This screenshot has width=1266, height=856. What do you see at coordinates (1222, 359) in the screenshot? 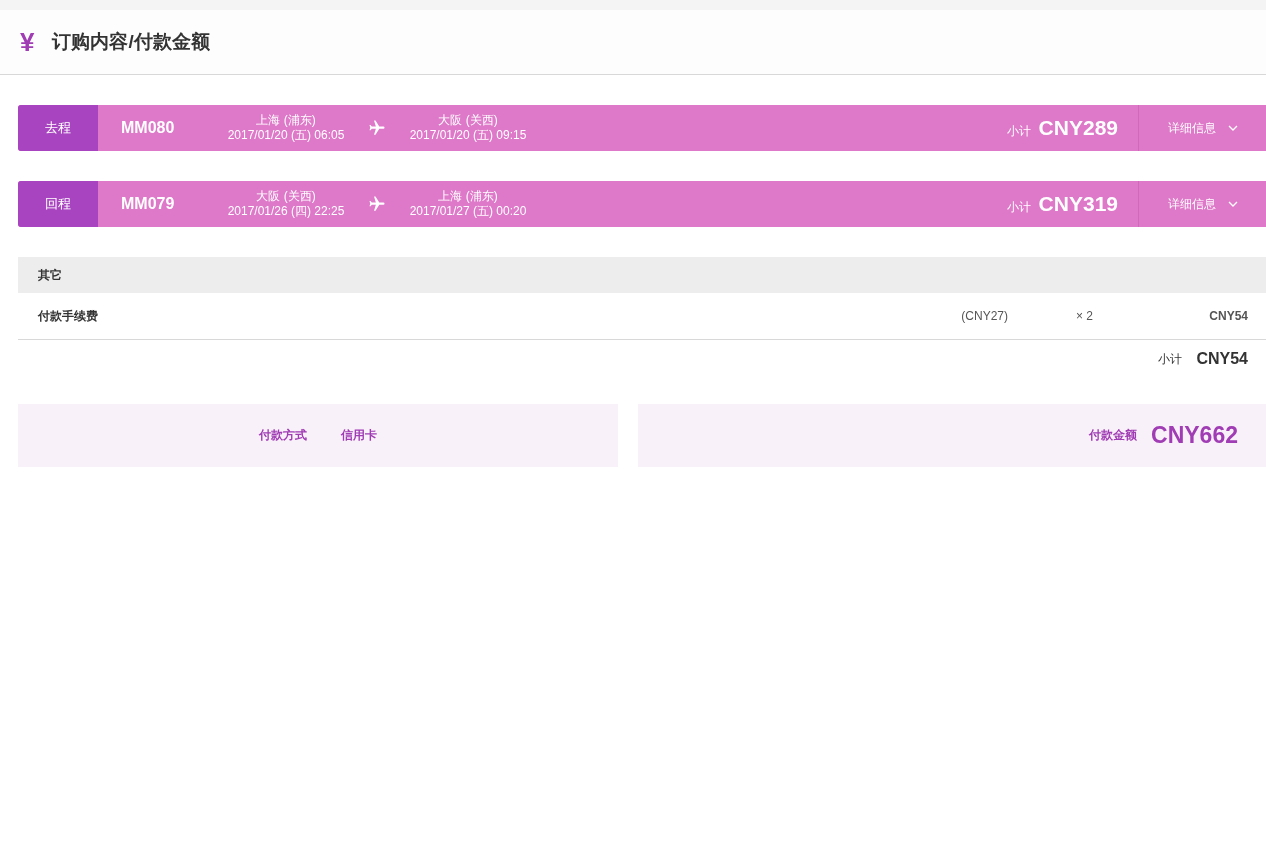
I see `subtotal-amount: CNY54` at bounding box center [1222, 359].